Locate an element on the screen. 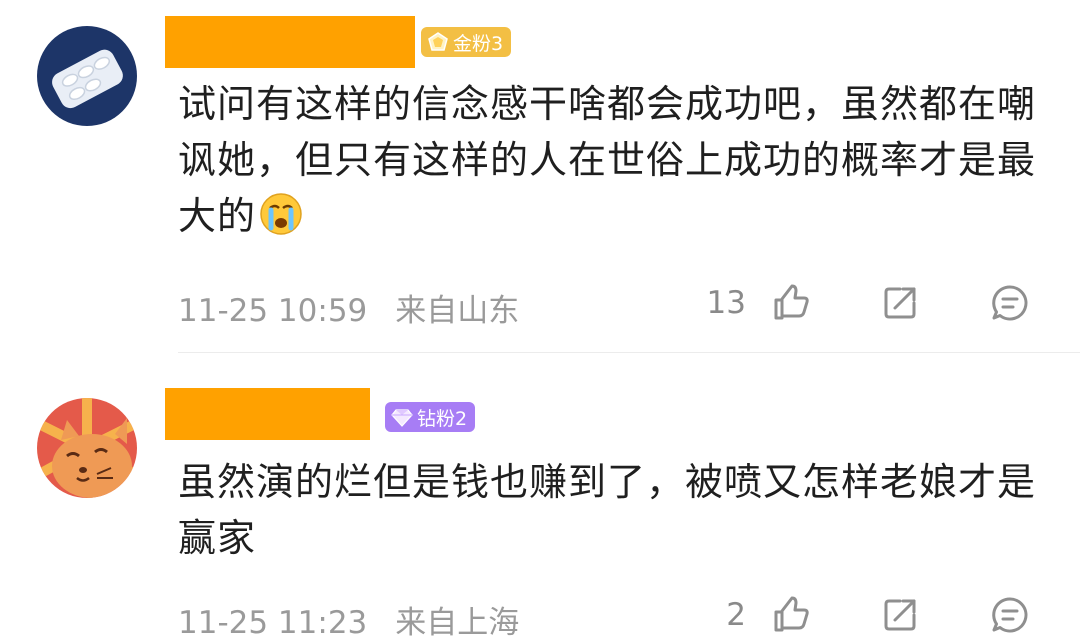 The image size is (1080, 643). comment-location: 来自上海 is located at coordinates (457, 623).